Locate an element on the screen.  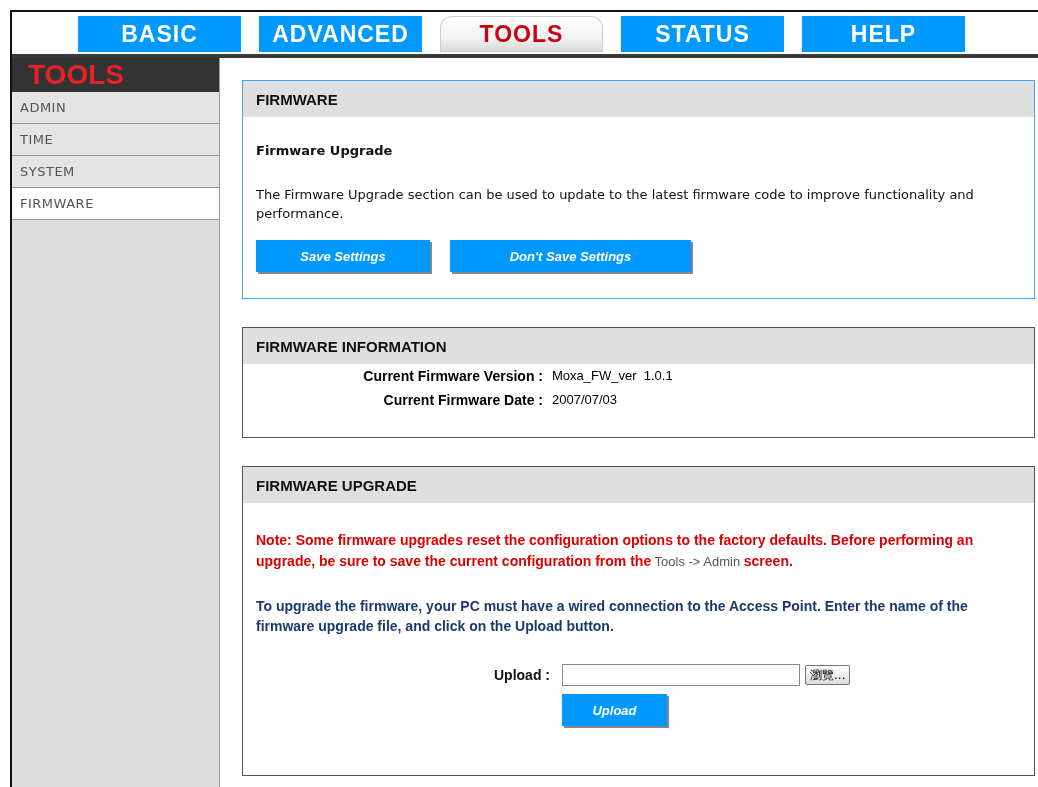
sidebar-item: SYSTEM is located at coordinates (115, 172).